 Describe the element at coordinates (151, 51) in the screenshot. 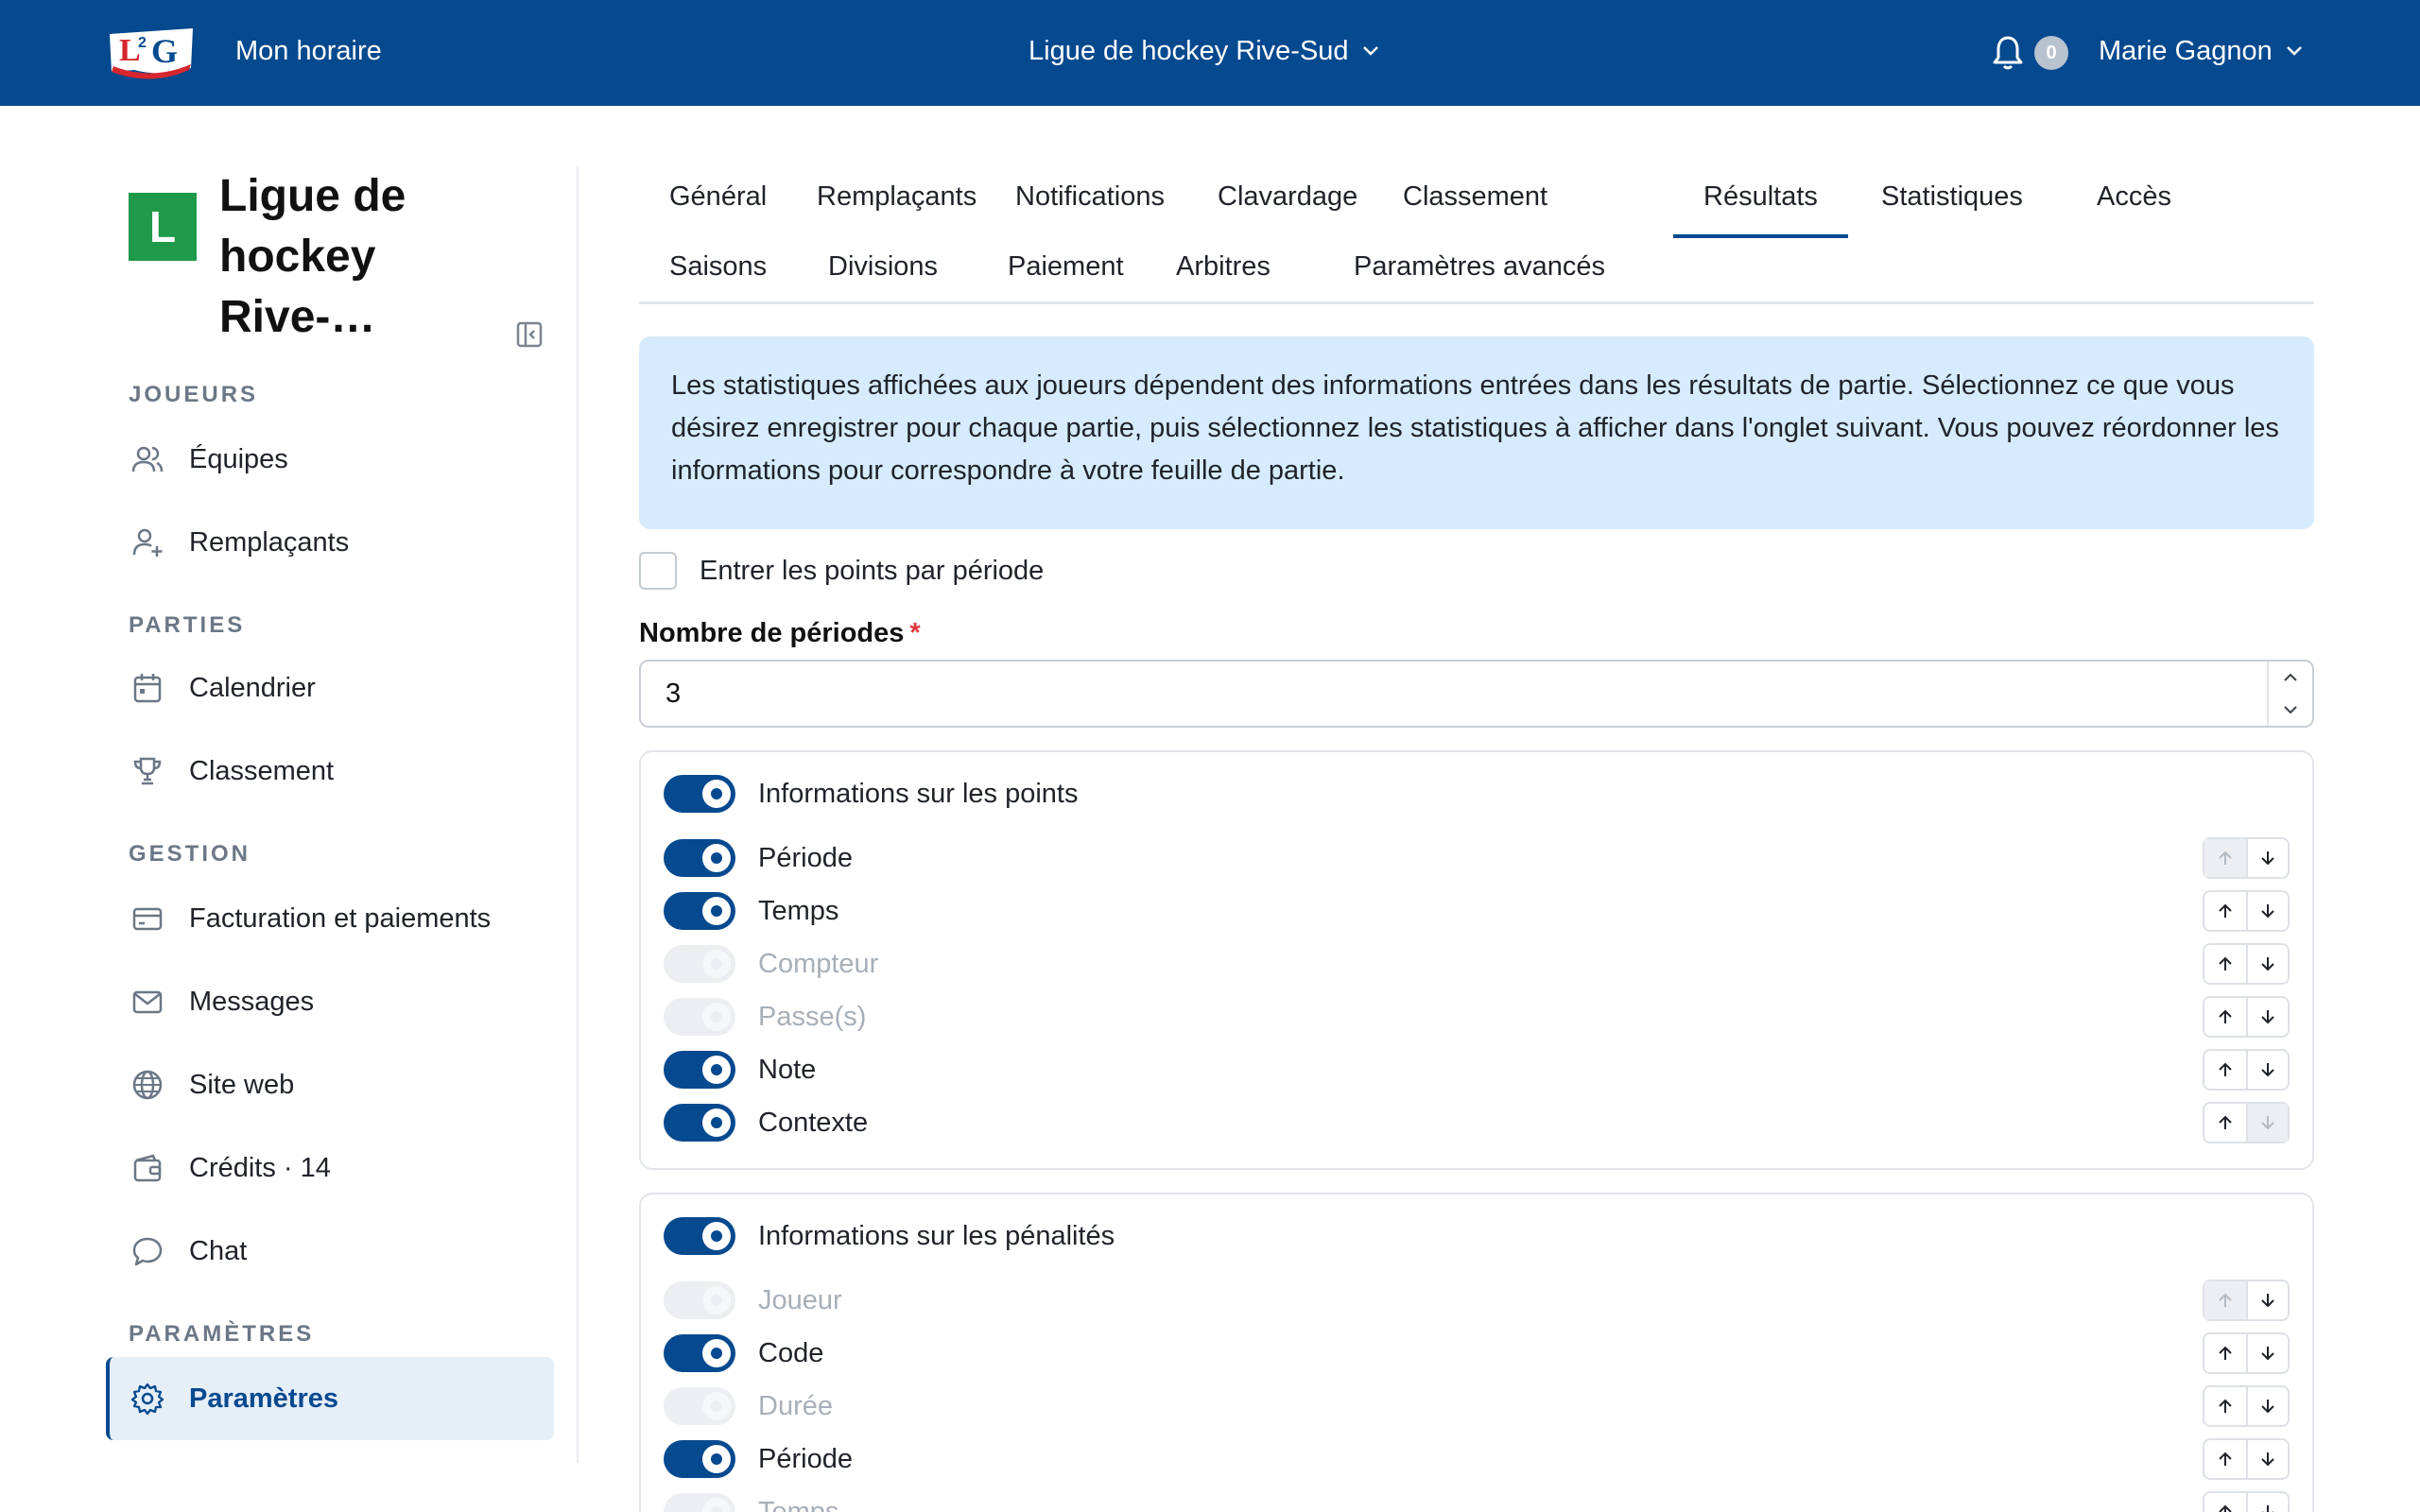

I see `app-logo: L 2 G` at that location.